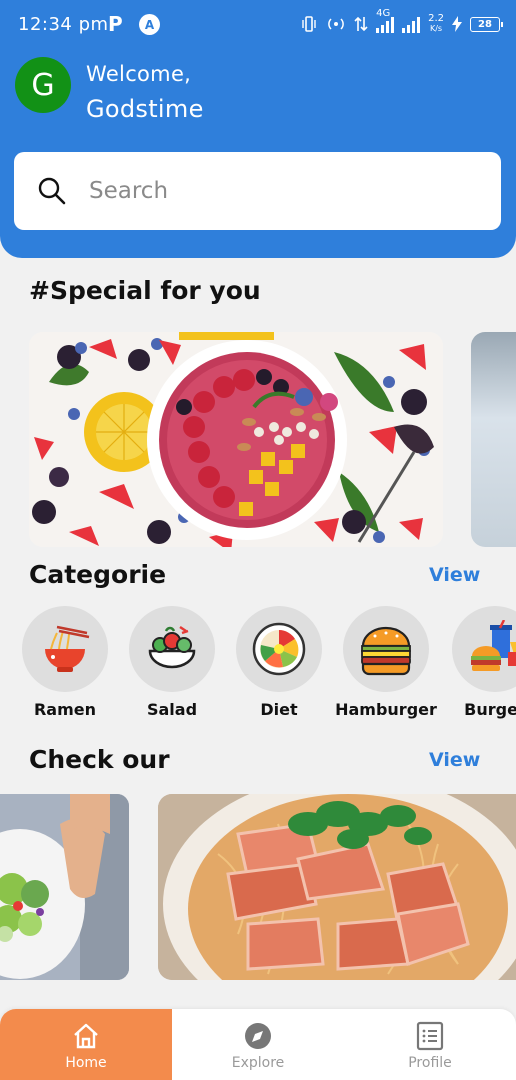 The width and height of the screenshot is (516, 1080). What do you see at coordinates (361, 24) in the screenshot?
I see `data-transfer-icon` at bounding box center [361, 24].